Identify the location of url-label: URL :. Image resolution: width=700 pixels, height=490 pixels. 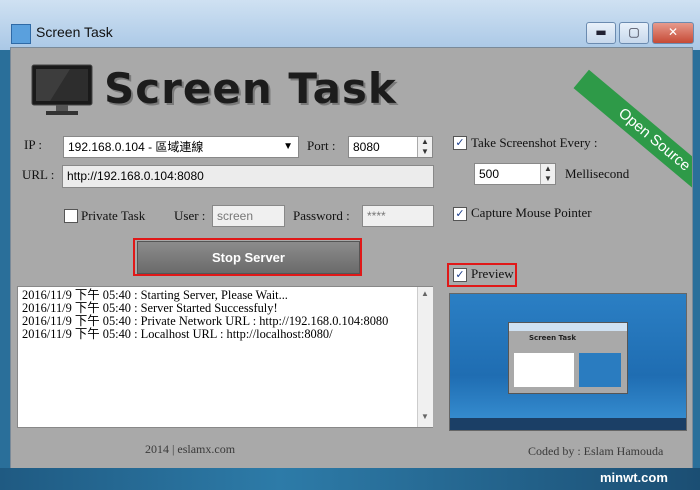
(38, 174).